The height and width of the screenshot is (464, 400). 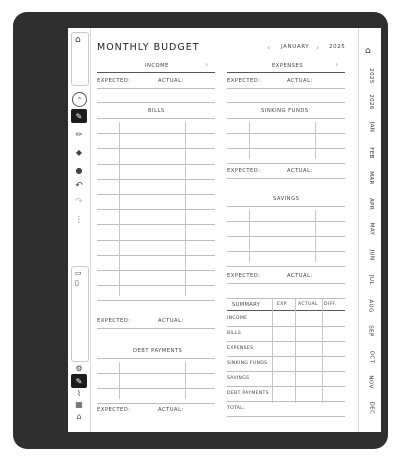 I want to click on tab-feb: FEB, so click(x=371, y=153).